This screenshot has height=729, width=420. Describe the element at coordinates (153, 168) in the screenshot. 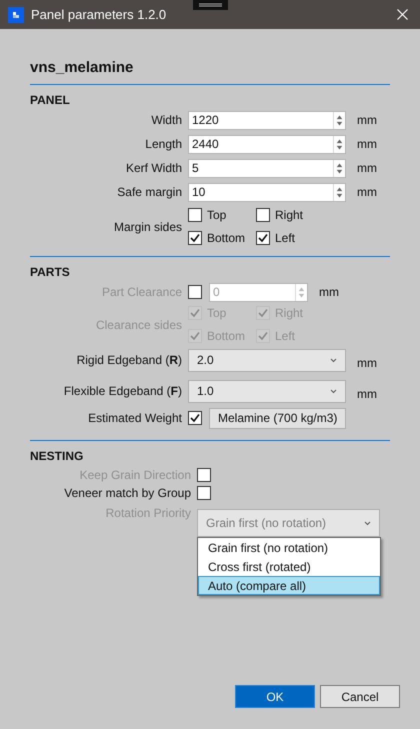

I see `field-label: Kerf Width` at that location.